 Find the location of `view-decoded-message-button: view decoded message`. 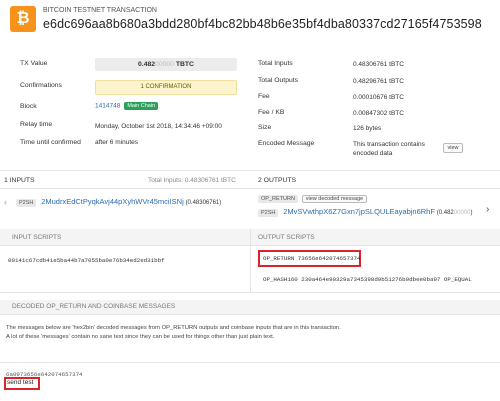

view-decoded-message-button: view decoded message is located at coordinates (334, 199).